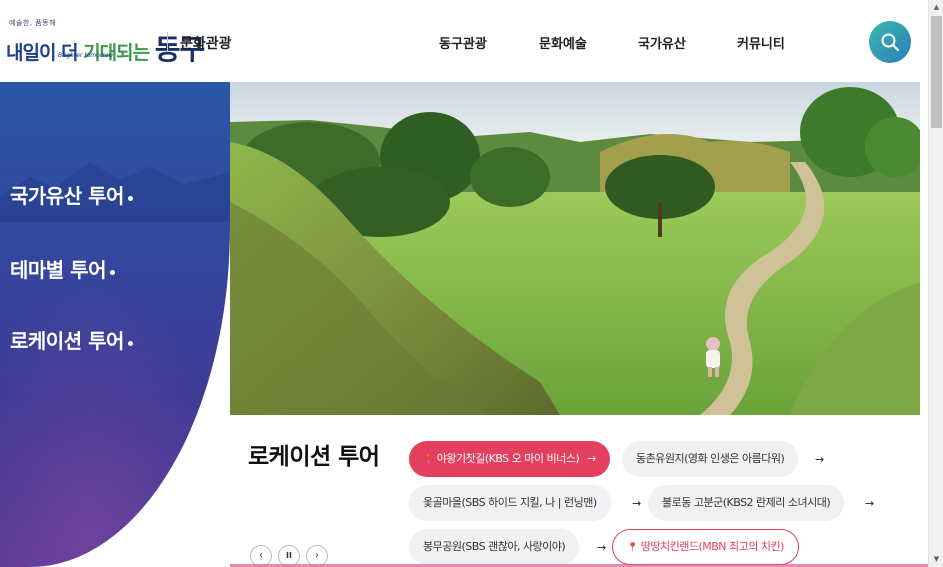 The width and height of the screenshot is (943, 567). I want to click on location-chip-label: 땅땅치킨랜드(MBN 최고의 치킨), so click(712, 546).